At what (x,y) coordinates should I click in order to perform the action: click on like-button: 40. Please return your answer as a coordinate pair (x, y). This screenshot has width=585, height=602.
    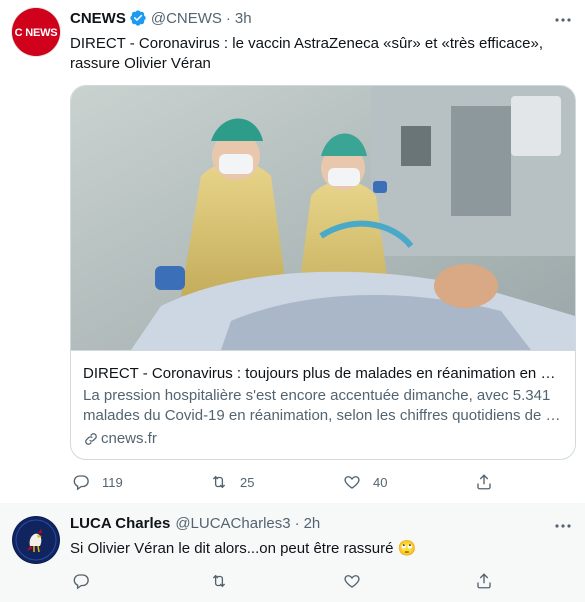
    Looking at the image, I should click on (365, 482).